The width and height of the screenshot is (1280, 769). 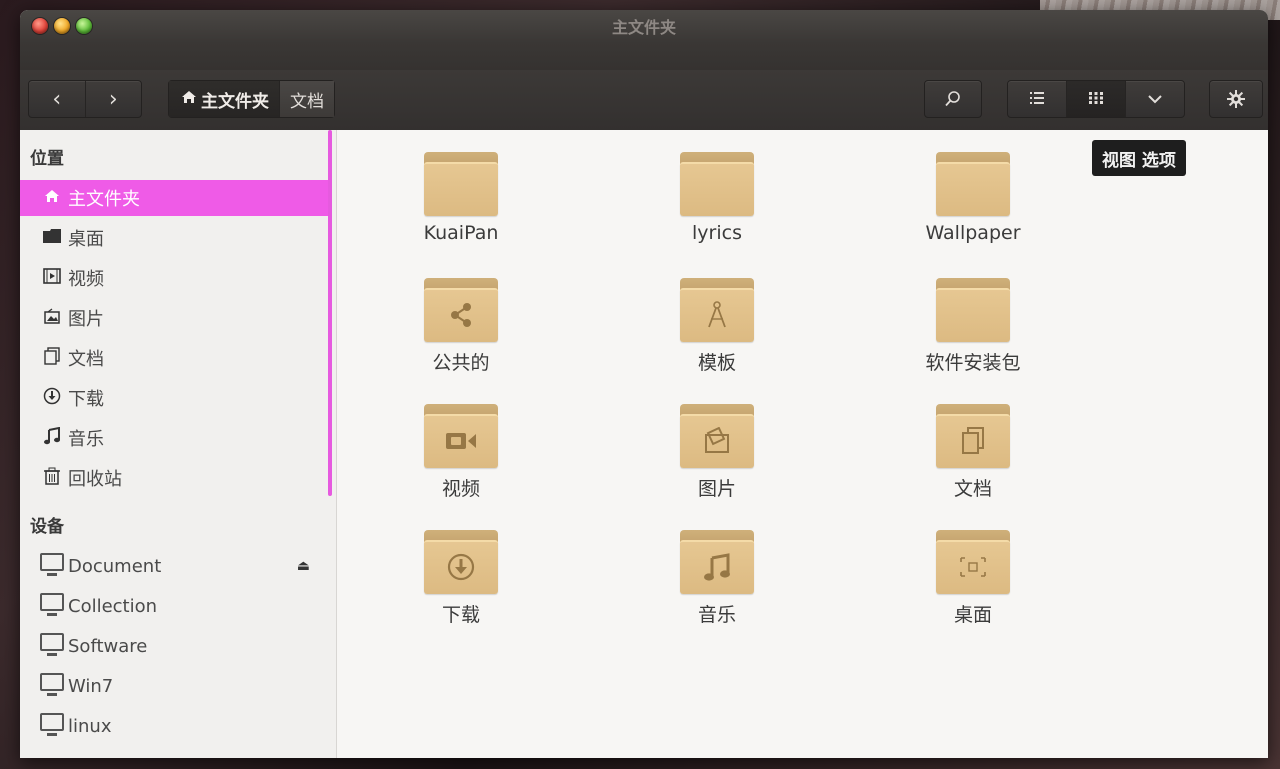 What do you see at coordinates (716, 489) in the screenshot?
I see `file-label: 图片` at bounding box center [716, 489].